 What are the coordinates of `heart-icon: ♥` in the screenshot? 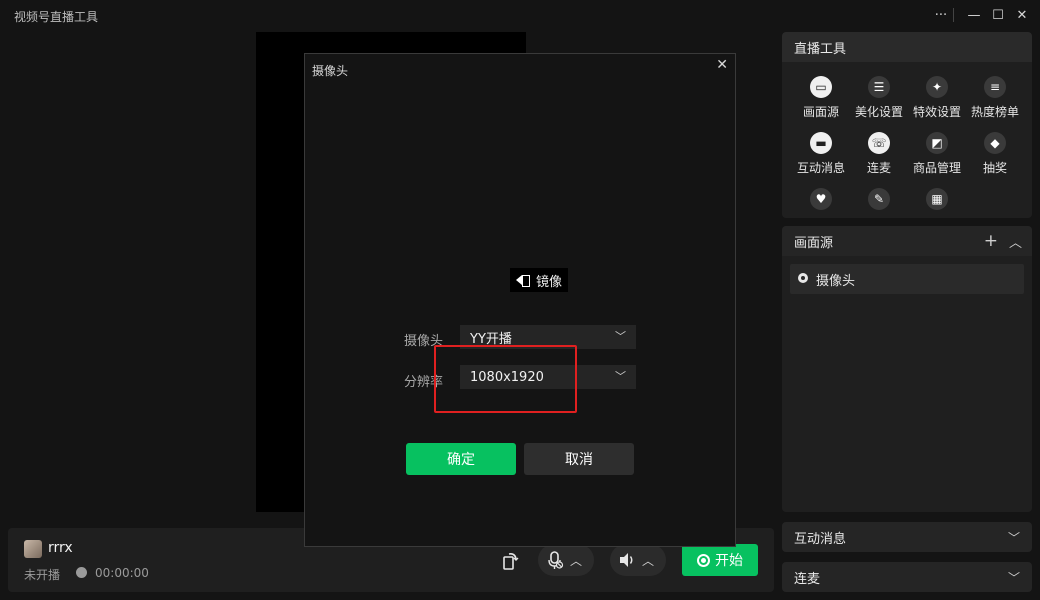 It's located at (821, 199).